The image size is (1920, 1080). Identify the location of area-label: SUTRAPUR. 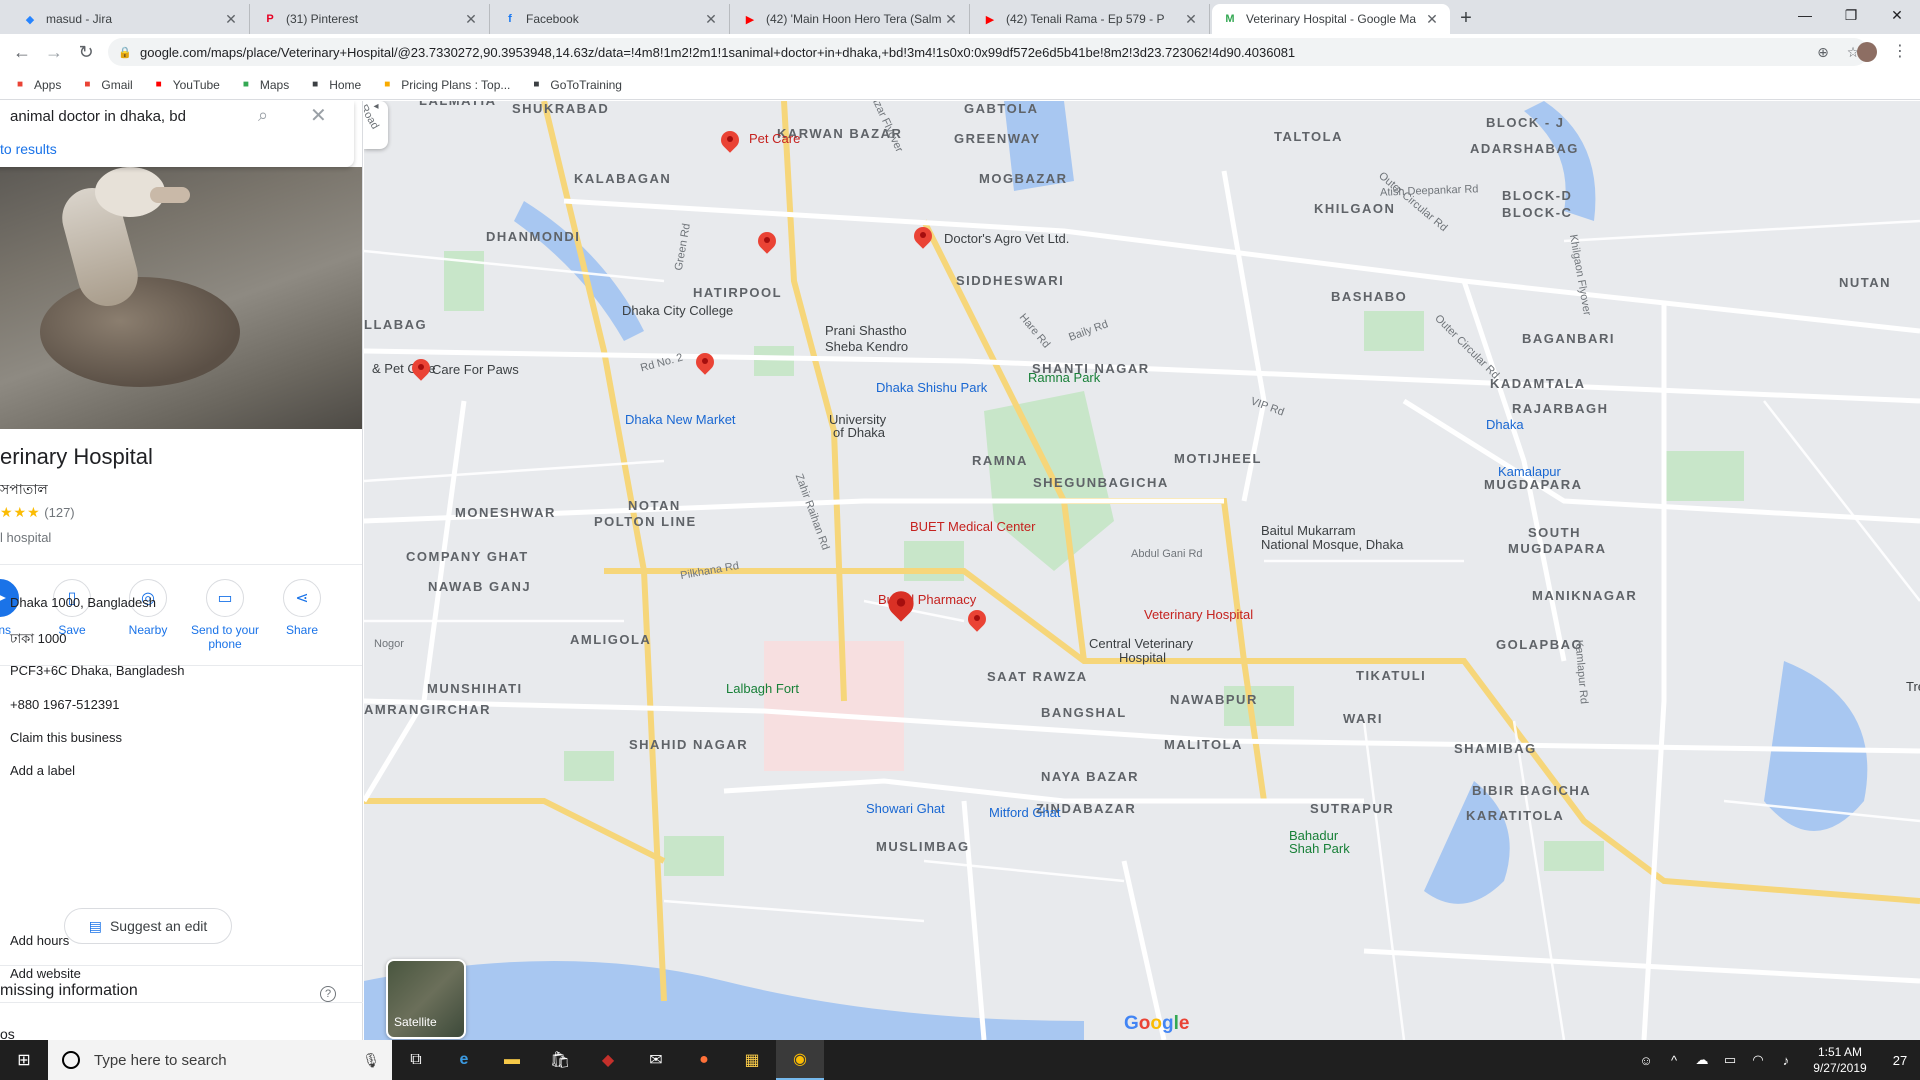
(1352, 808).